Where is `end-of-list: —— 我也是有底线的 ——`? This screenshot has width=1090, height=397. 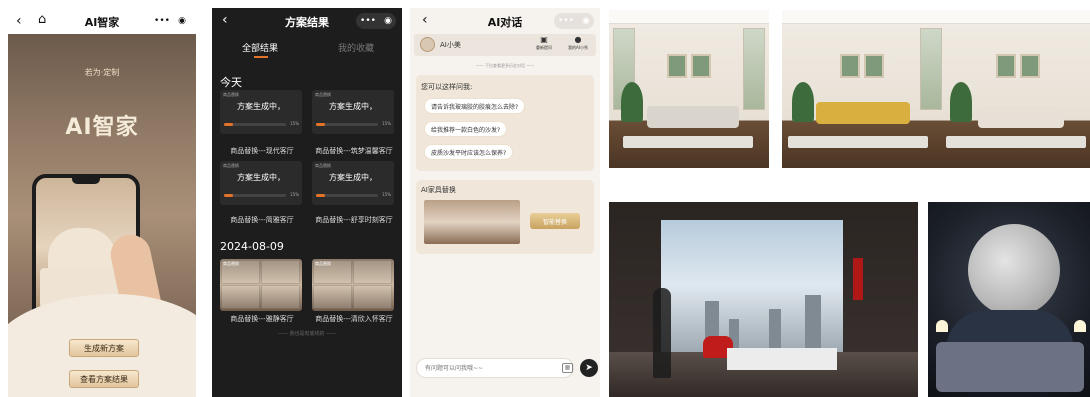 end-of-list: —— 我也是有底线的 —— is located at coordinates (307, 334).